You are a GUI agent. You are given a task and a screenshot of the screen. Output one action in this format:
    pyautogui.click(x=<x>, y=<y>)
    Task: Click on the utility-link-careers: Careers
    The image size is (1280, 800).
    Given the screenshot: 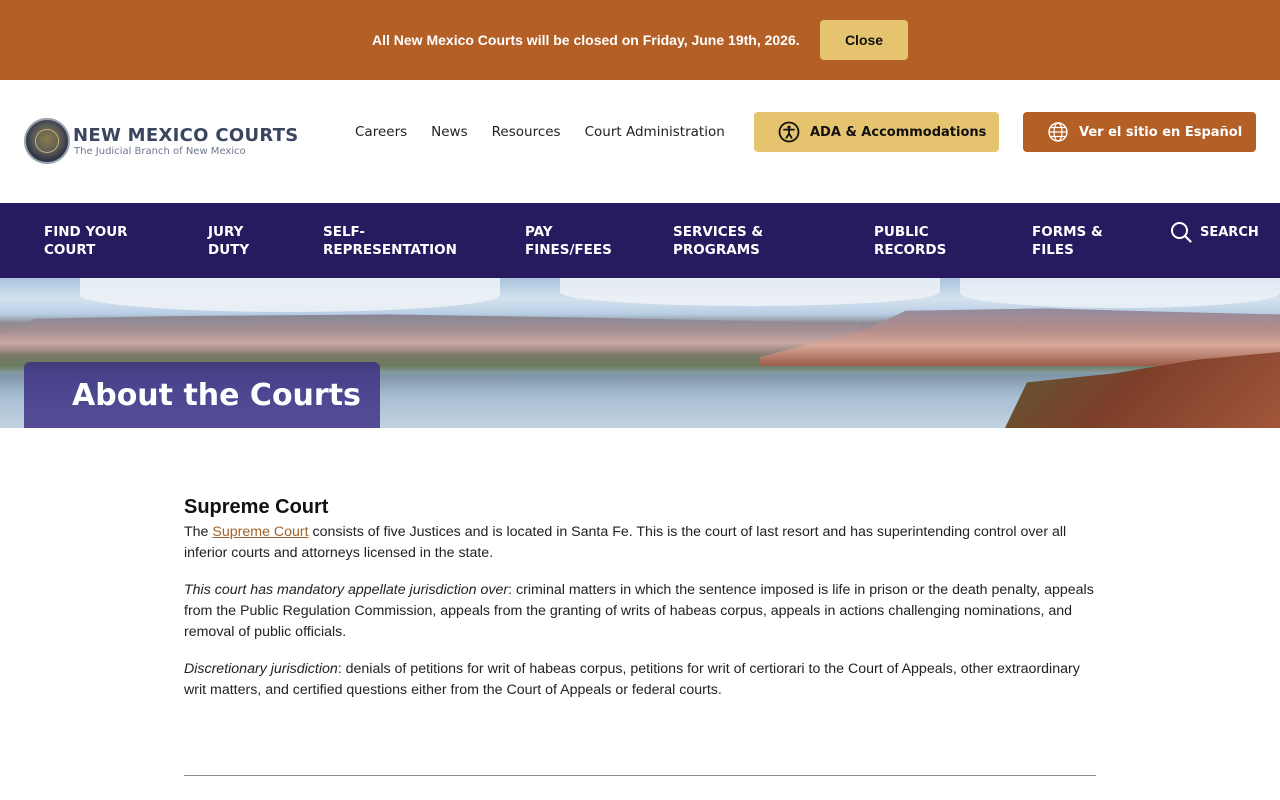 What is the action you would take?
    pyautogui.click(x=381, y=132)
    